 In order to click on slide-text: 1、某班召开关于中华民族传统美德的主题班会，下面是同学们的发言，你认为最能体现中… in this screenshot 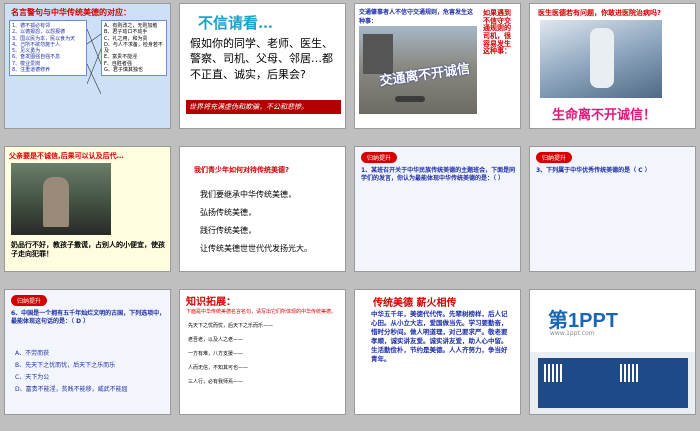, I will do `click(438, 175)`.